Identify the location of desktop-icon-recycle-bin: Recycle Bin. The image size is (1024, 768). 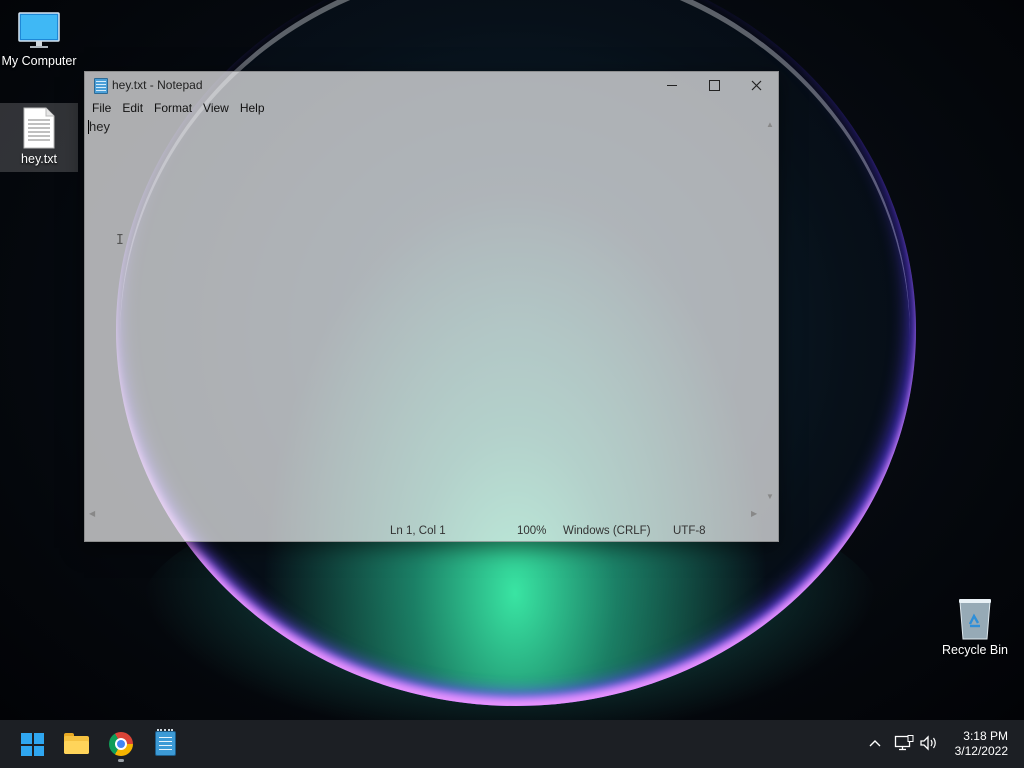
(975, 629).